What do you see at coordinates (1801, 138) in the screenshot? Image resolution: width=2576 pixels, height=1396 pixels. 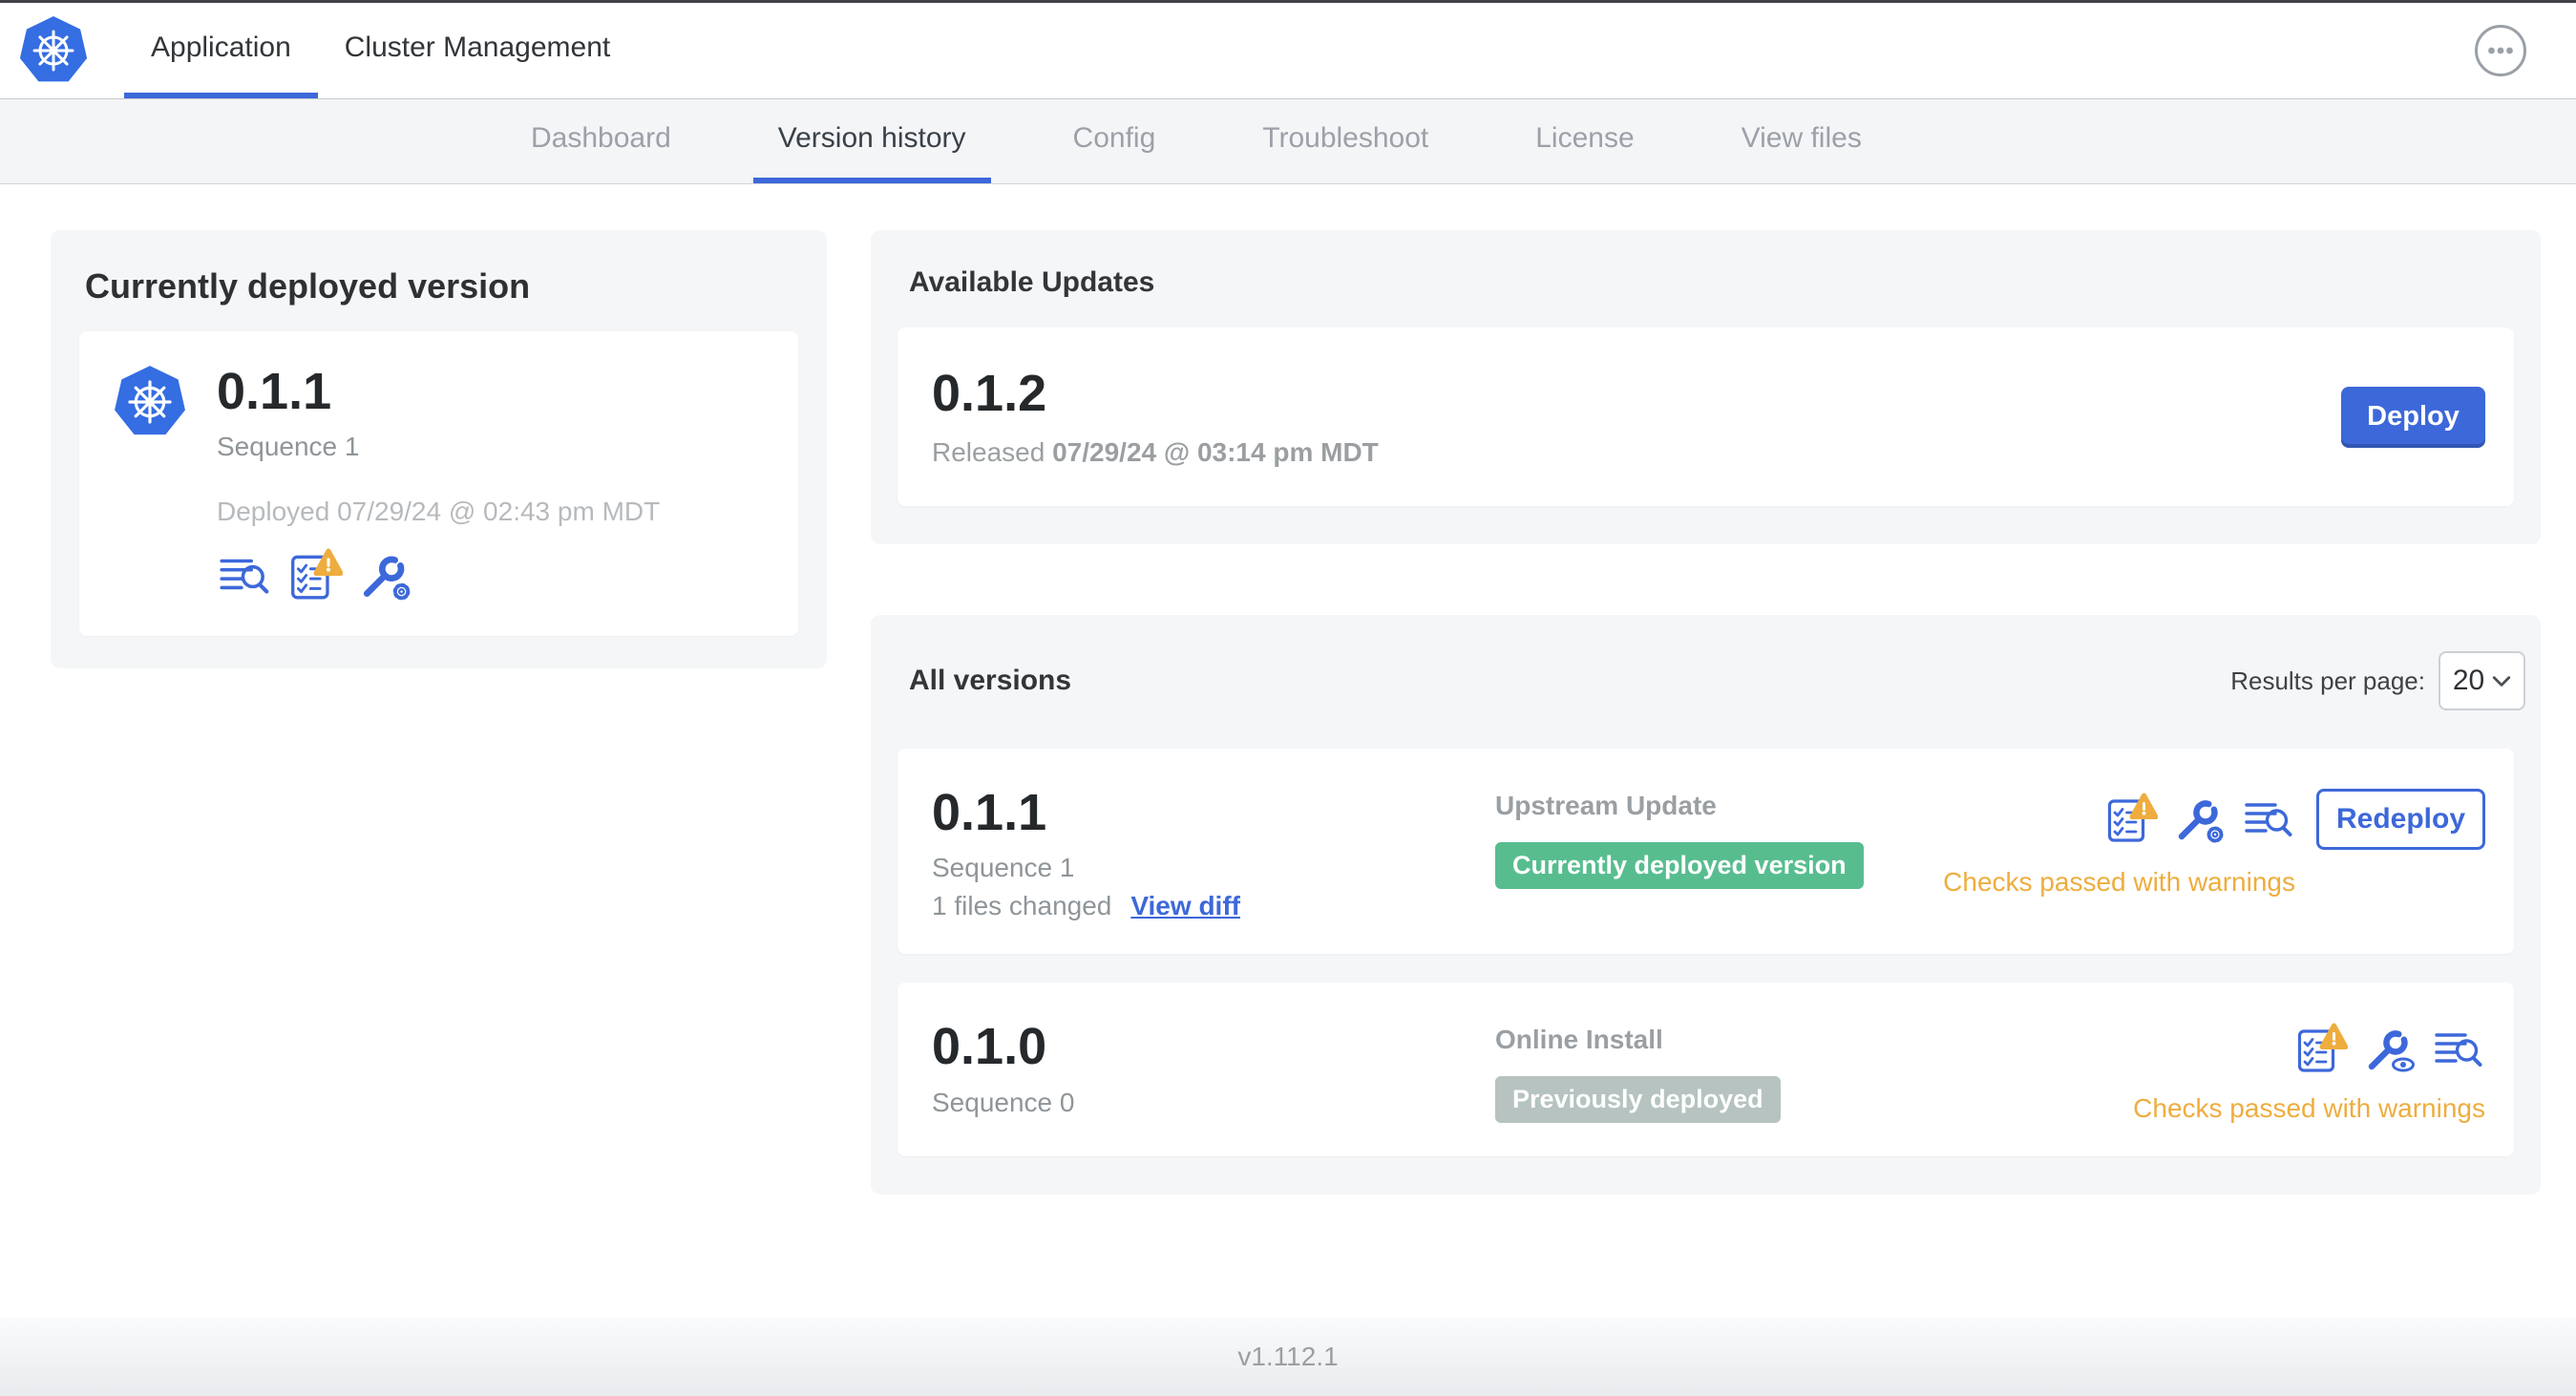 I see `tab-view-files-label: View files` at bounding box center [1801, 138].